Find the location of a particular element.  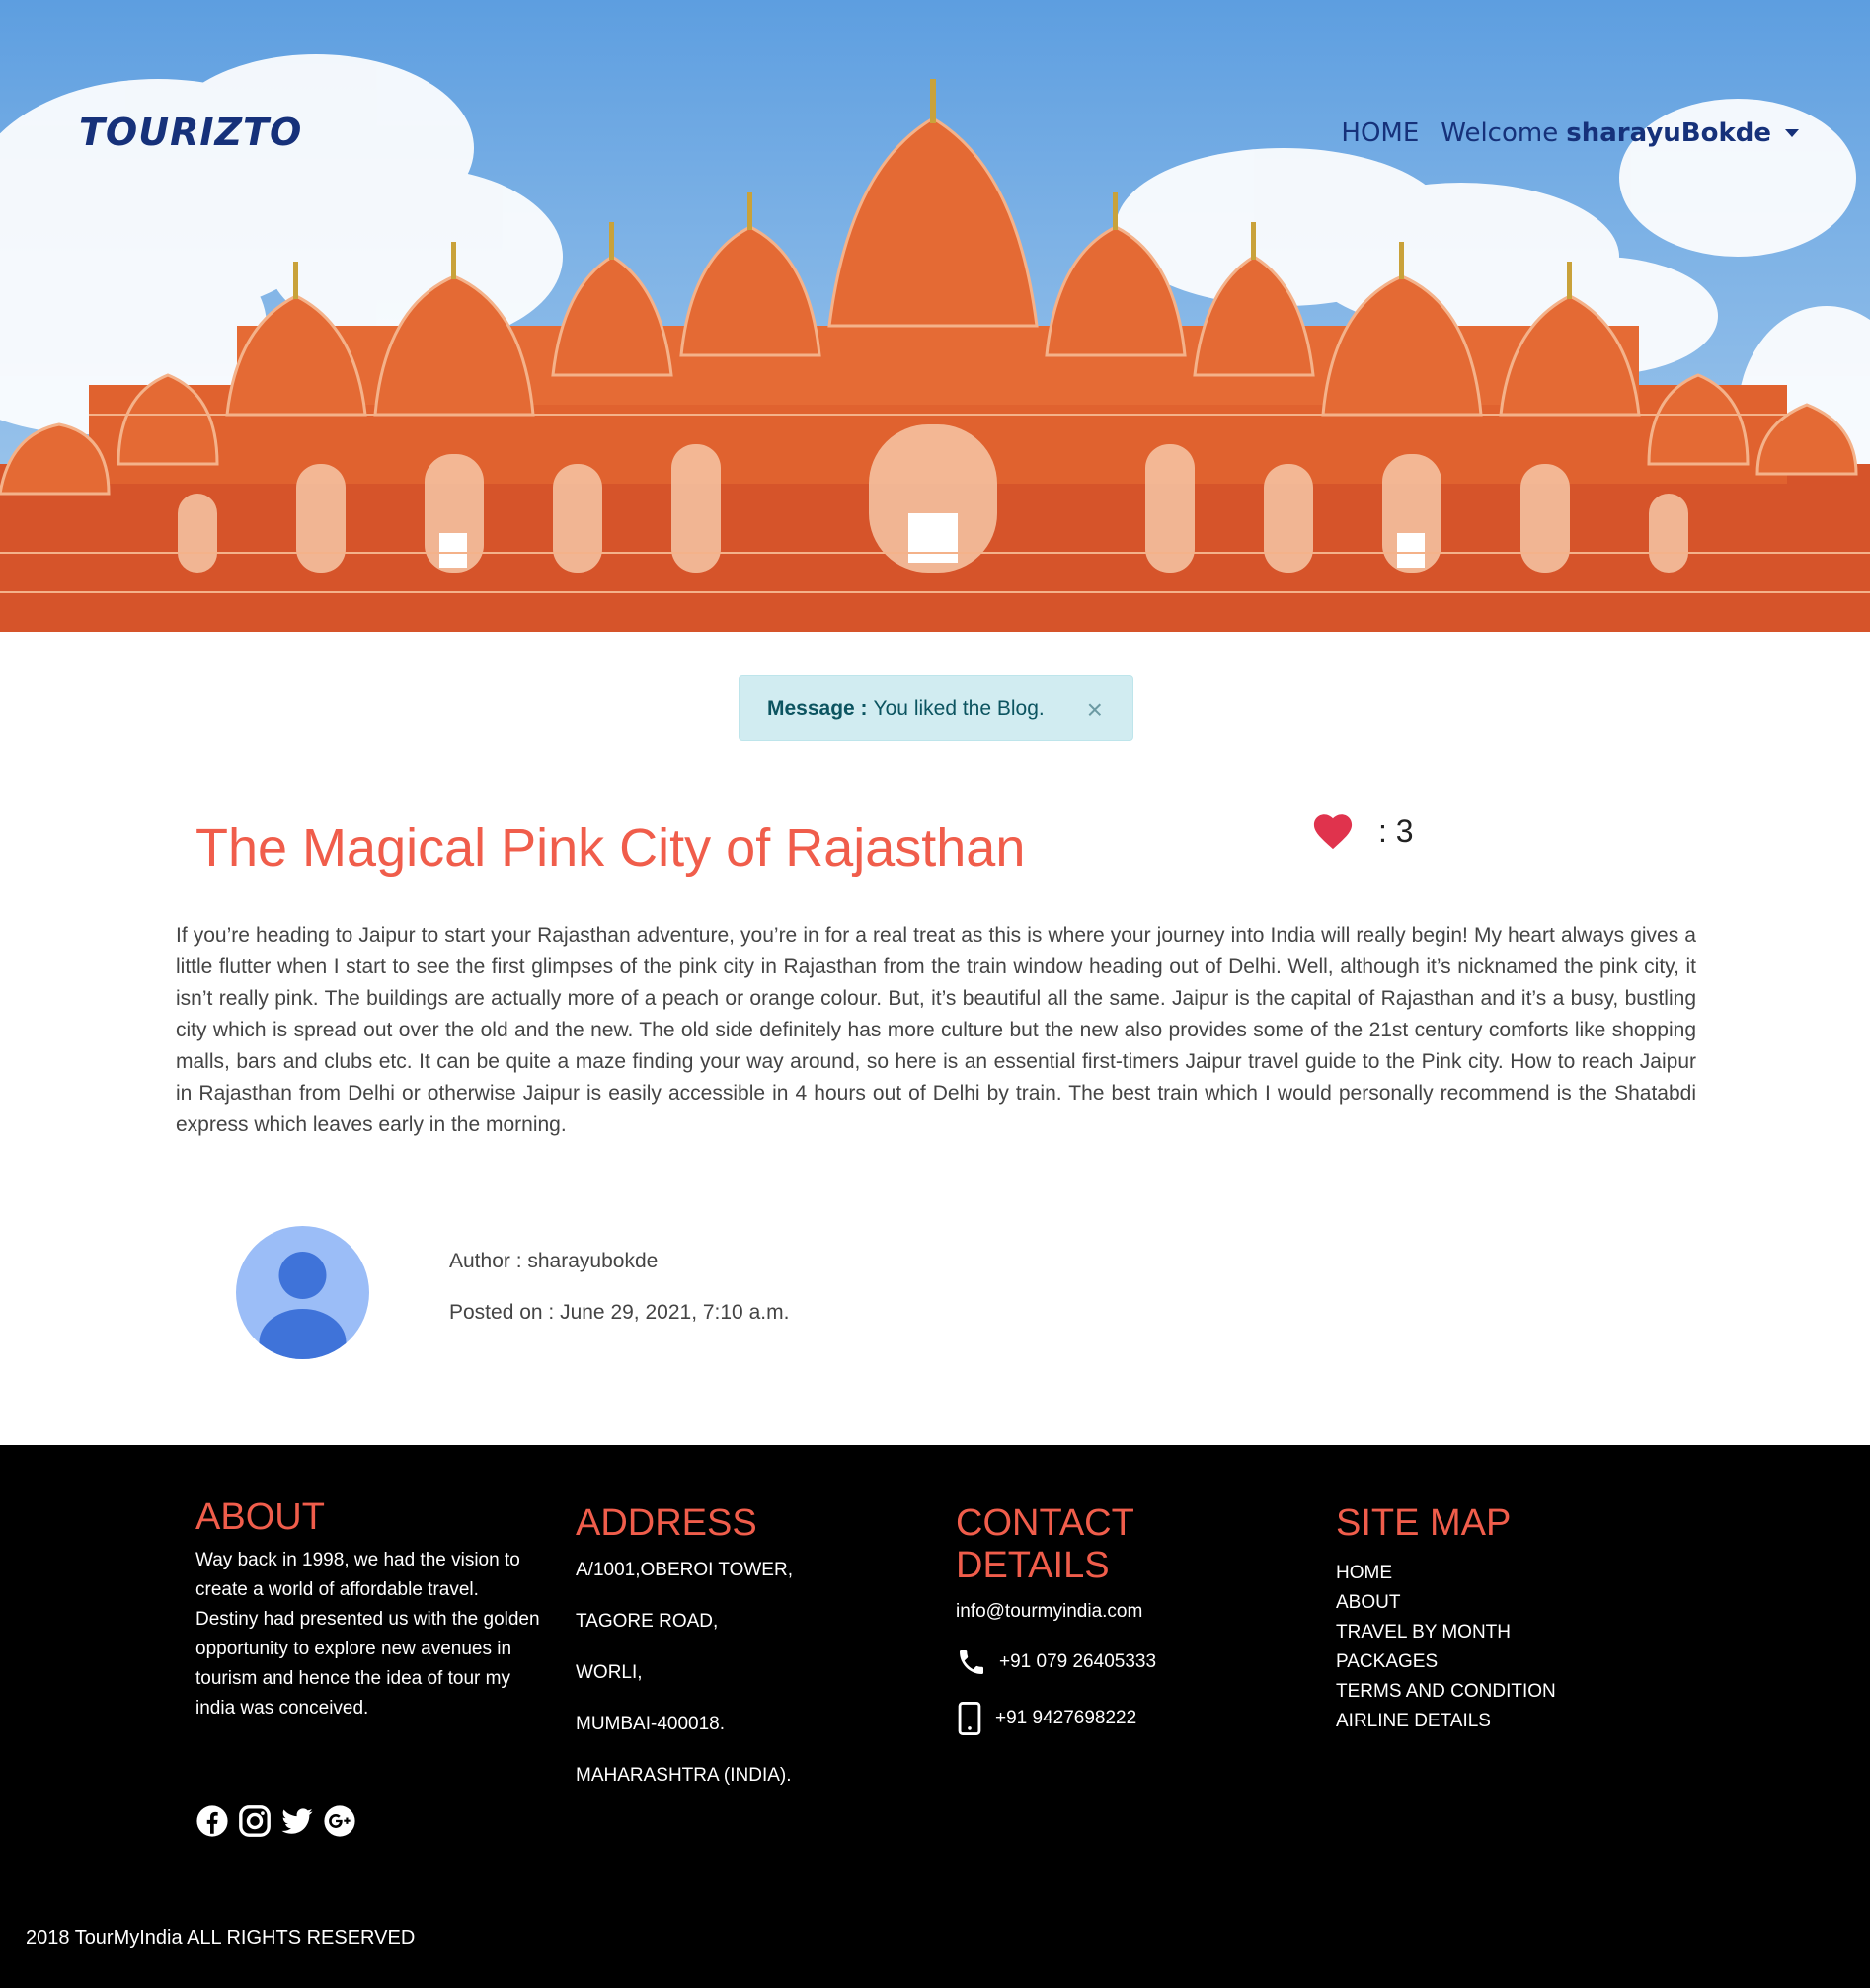

site-logo: TOURIZTO is located at coordinates (191, 132).